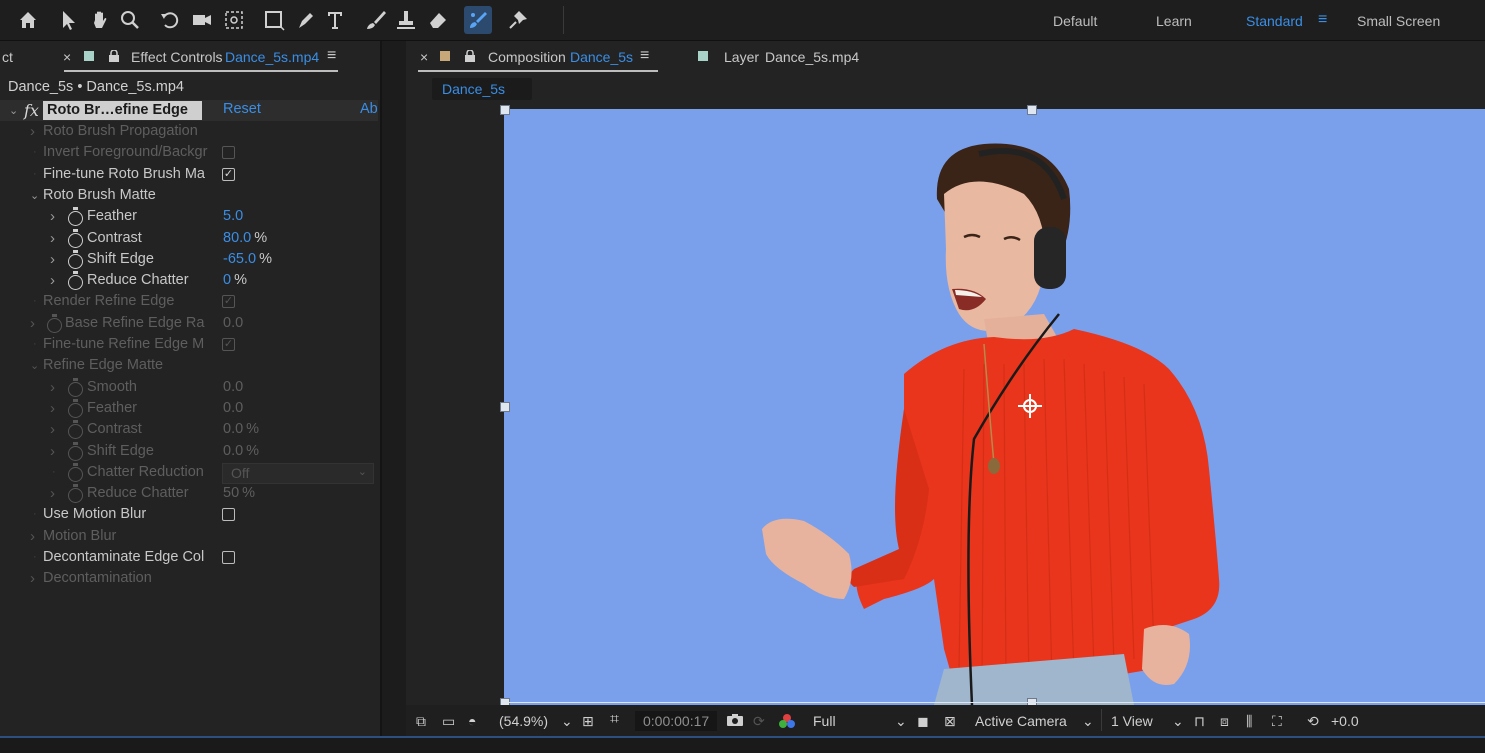  What do you see at coordinates (235, 280) in the screenshot?
I see `property-value: 0%` at bounding box center [235, 280].